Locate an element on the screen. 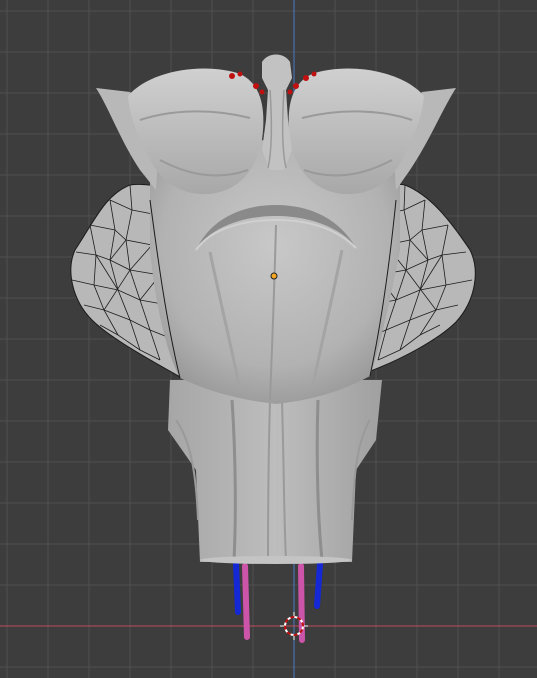 The image size is (537, 678). bone-pink-left is located at coordinates (246, 601).